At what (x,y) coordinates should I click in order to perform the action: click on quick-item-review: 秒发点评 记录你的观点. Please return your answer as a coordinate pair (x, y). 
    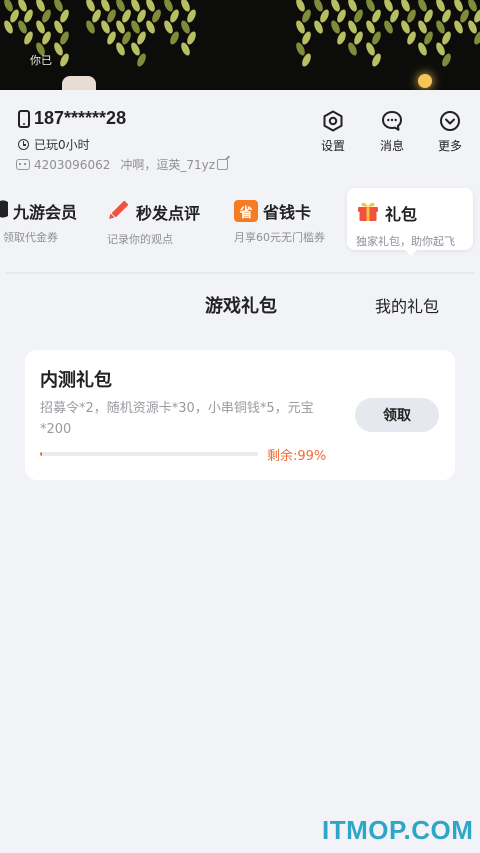
    Looking at the image, I should click on (162, 219).